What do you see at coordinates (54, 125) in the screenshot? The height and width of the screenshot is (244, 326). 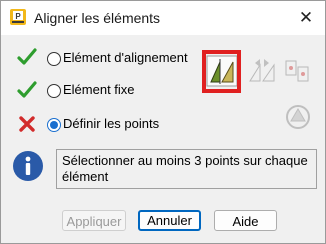 I see `radio-define-points` at bounding box center [54, 125].